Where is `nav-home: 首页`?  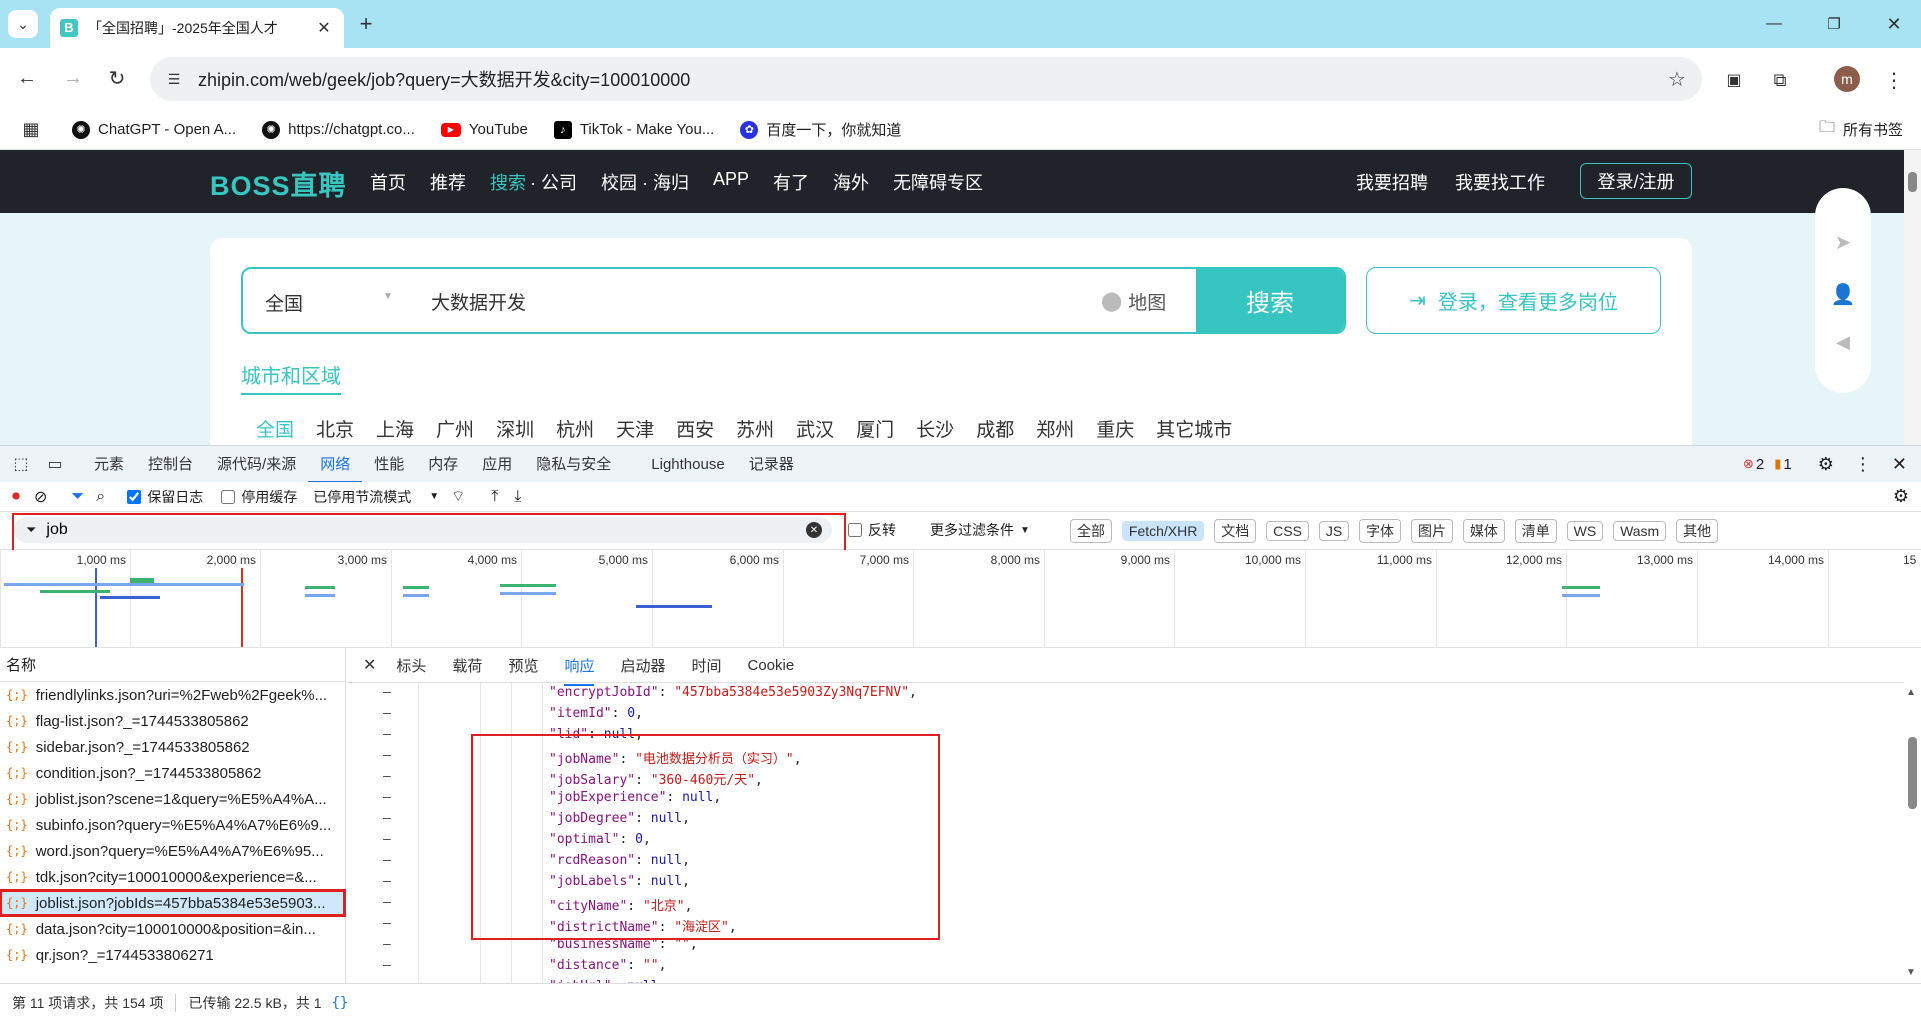 nav-home: 首页 is located at coordinates (388, 182).